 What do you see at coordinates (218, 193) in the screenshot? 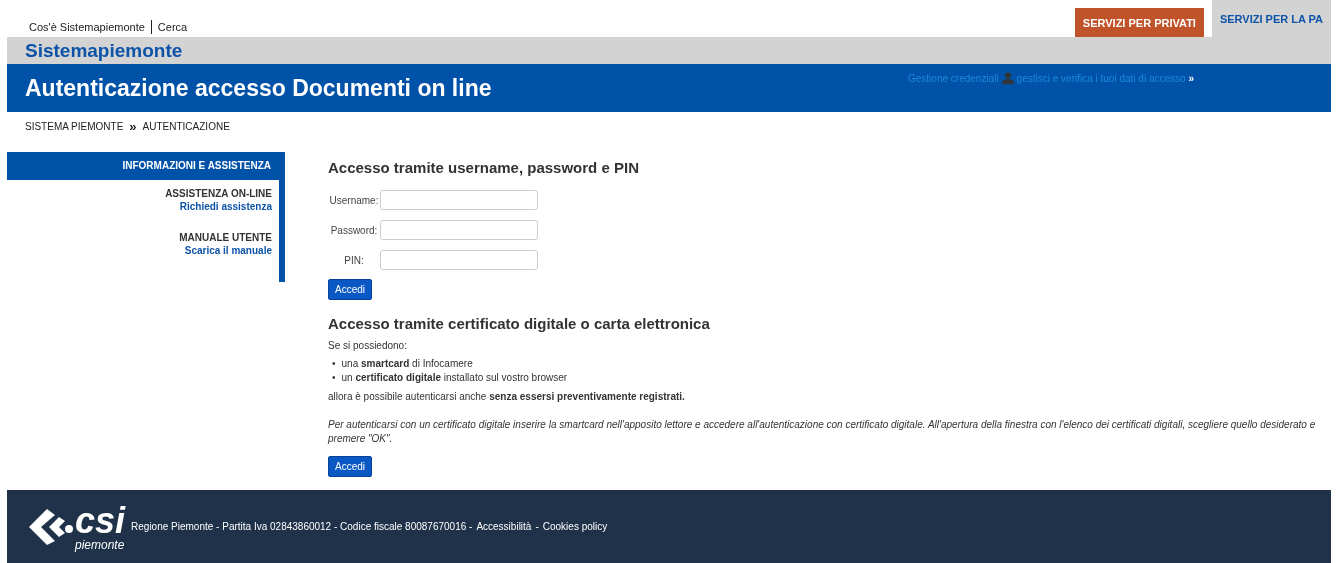
I see `sidebar-heading: ASSISTENZA ON-LINE` at bounding box center [218, 193].